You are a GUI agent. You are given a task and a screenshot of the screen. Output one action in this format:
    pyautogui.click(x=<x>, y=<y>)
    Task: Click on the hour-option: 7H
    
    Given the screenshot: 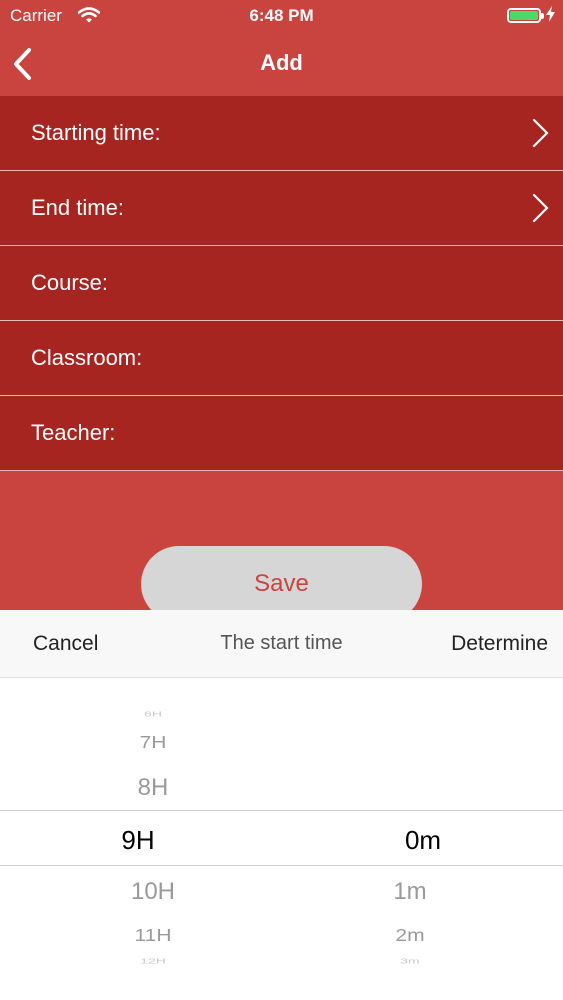 What is the action you would take?
    pyautogui.click(x=153, y=743)
    